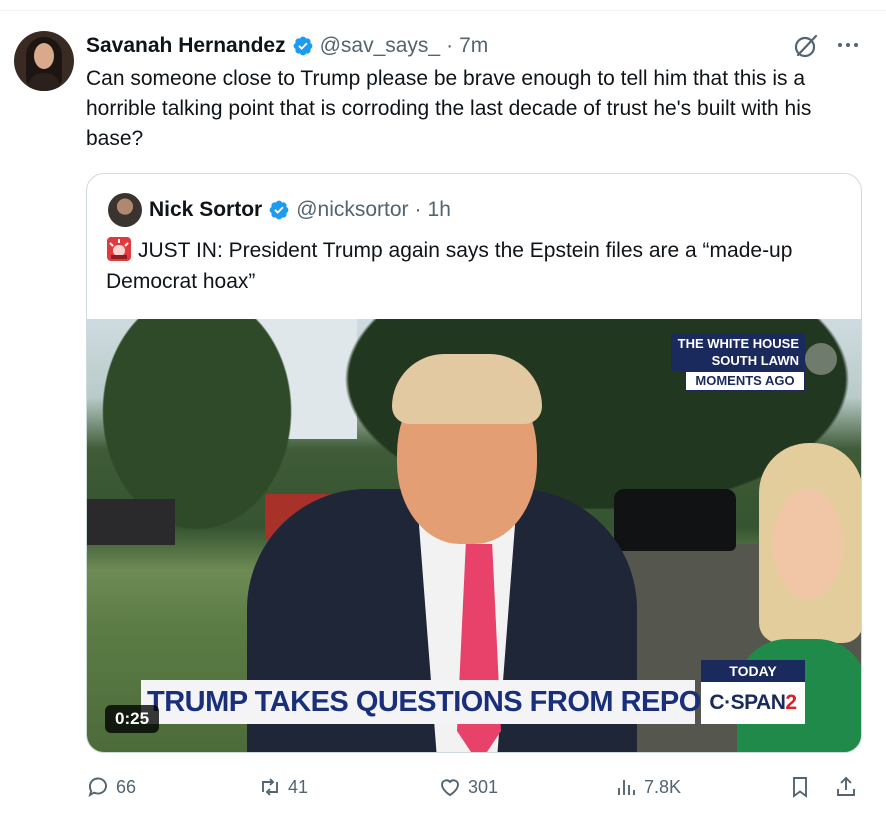 Image resolution: width=886 pixels, height=814 pixels. Describe the element at coordinates (44, 61) in the screenshot. I see `avatar` at that location.